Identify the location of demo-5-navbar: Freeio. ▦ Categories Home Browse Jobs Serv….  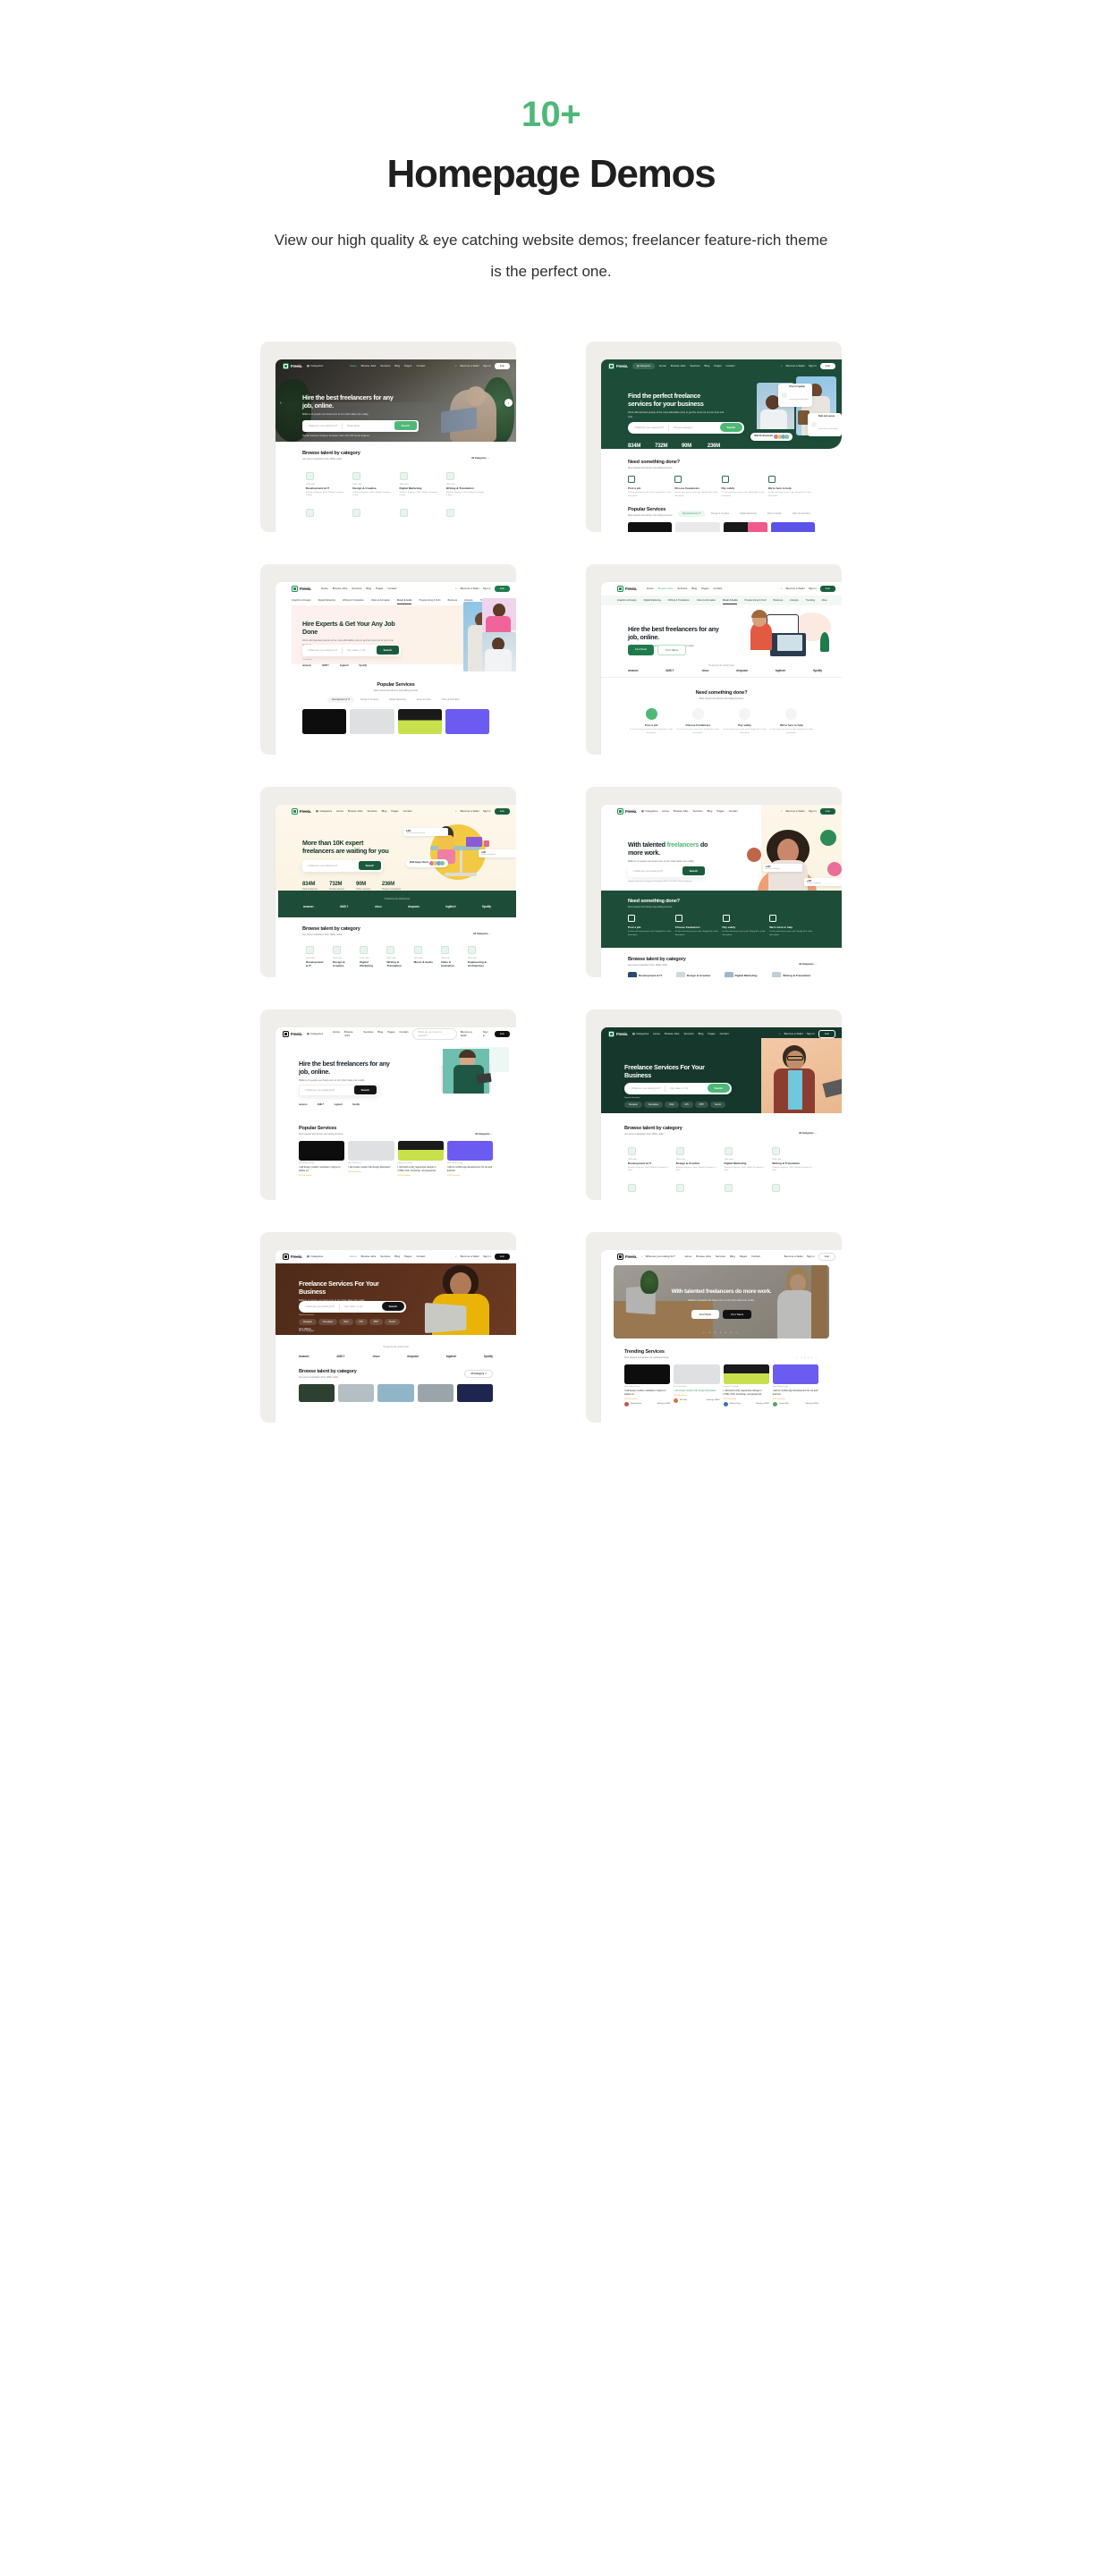
(396, 811).